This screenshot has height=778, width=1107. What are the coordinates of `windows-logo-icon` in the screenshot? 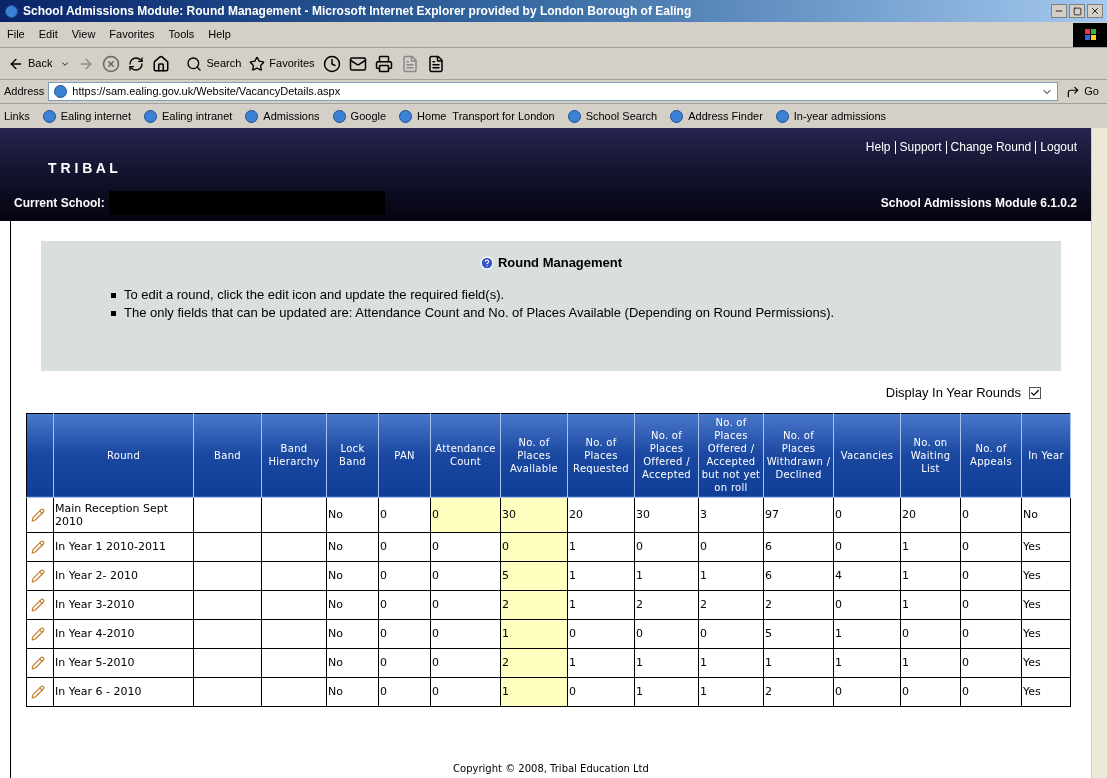 It's located at (1090, 34).